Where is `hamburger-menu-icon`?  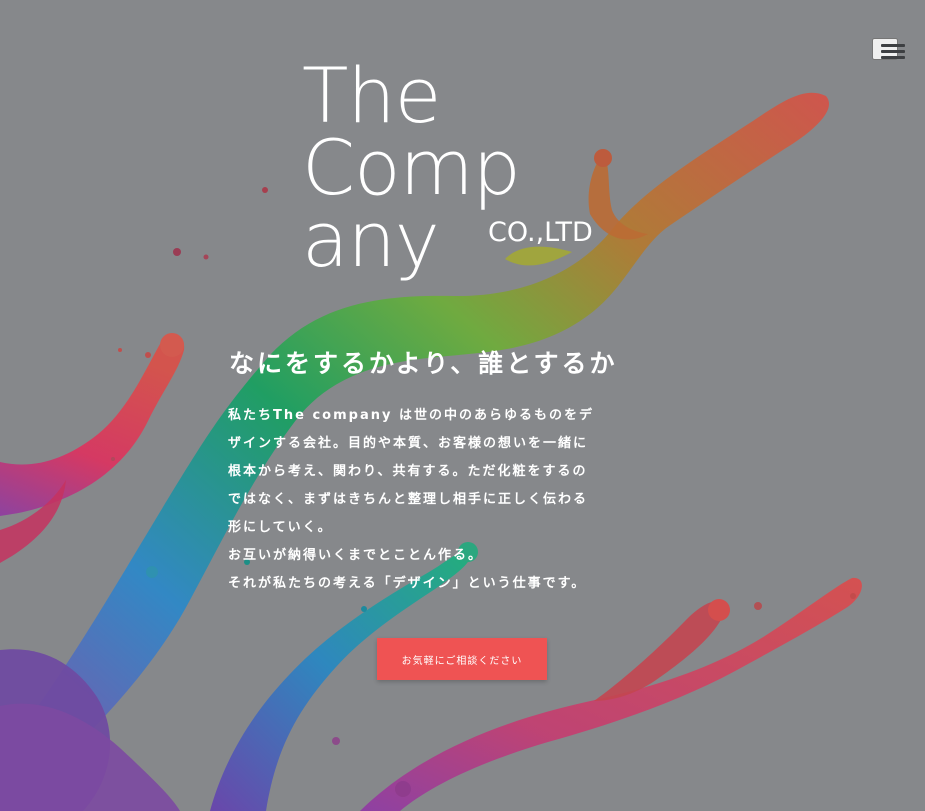
hamburger-menu-icon is located at coordinates (888, 49).